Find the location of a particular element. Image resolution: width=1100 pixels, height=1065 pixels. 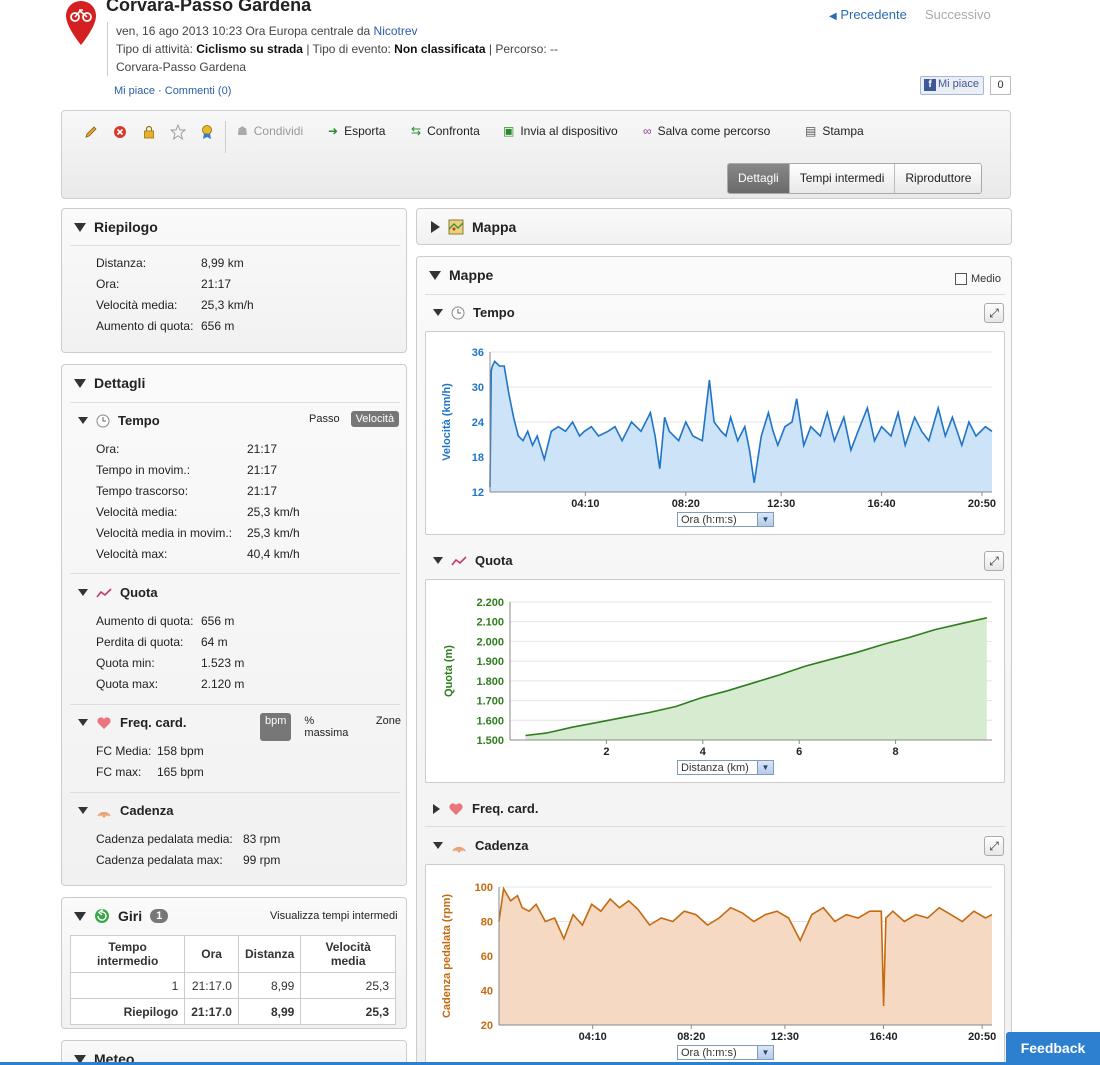

speed-unit-toggle: Passo Velocità is located at coordinates (352, 419).